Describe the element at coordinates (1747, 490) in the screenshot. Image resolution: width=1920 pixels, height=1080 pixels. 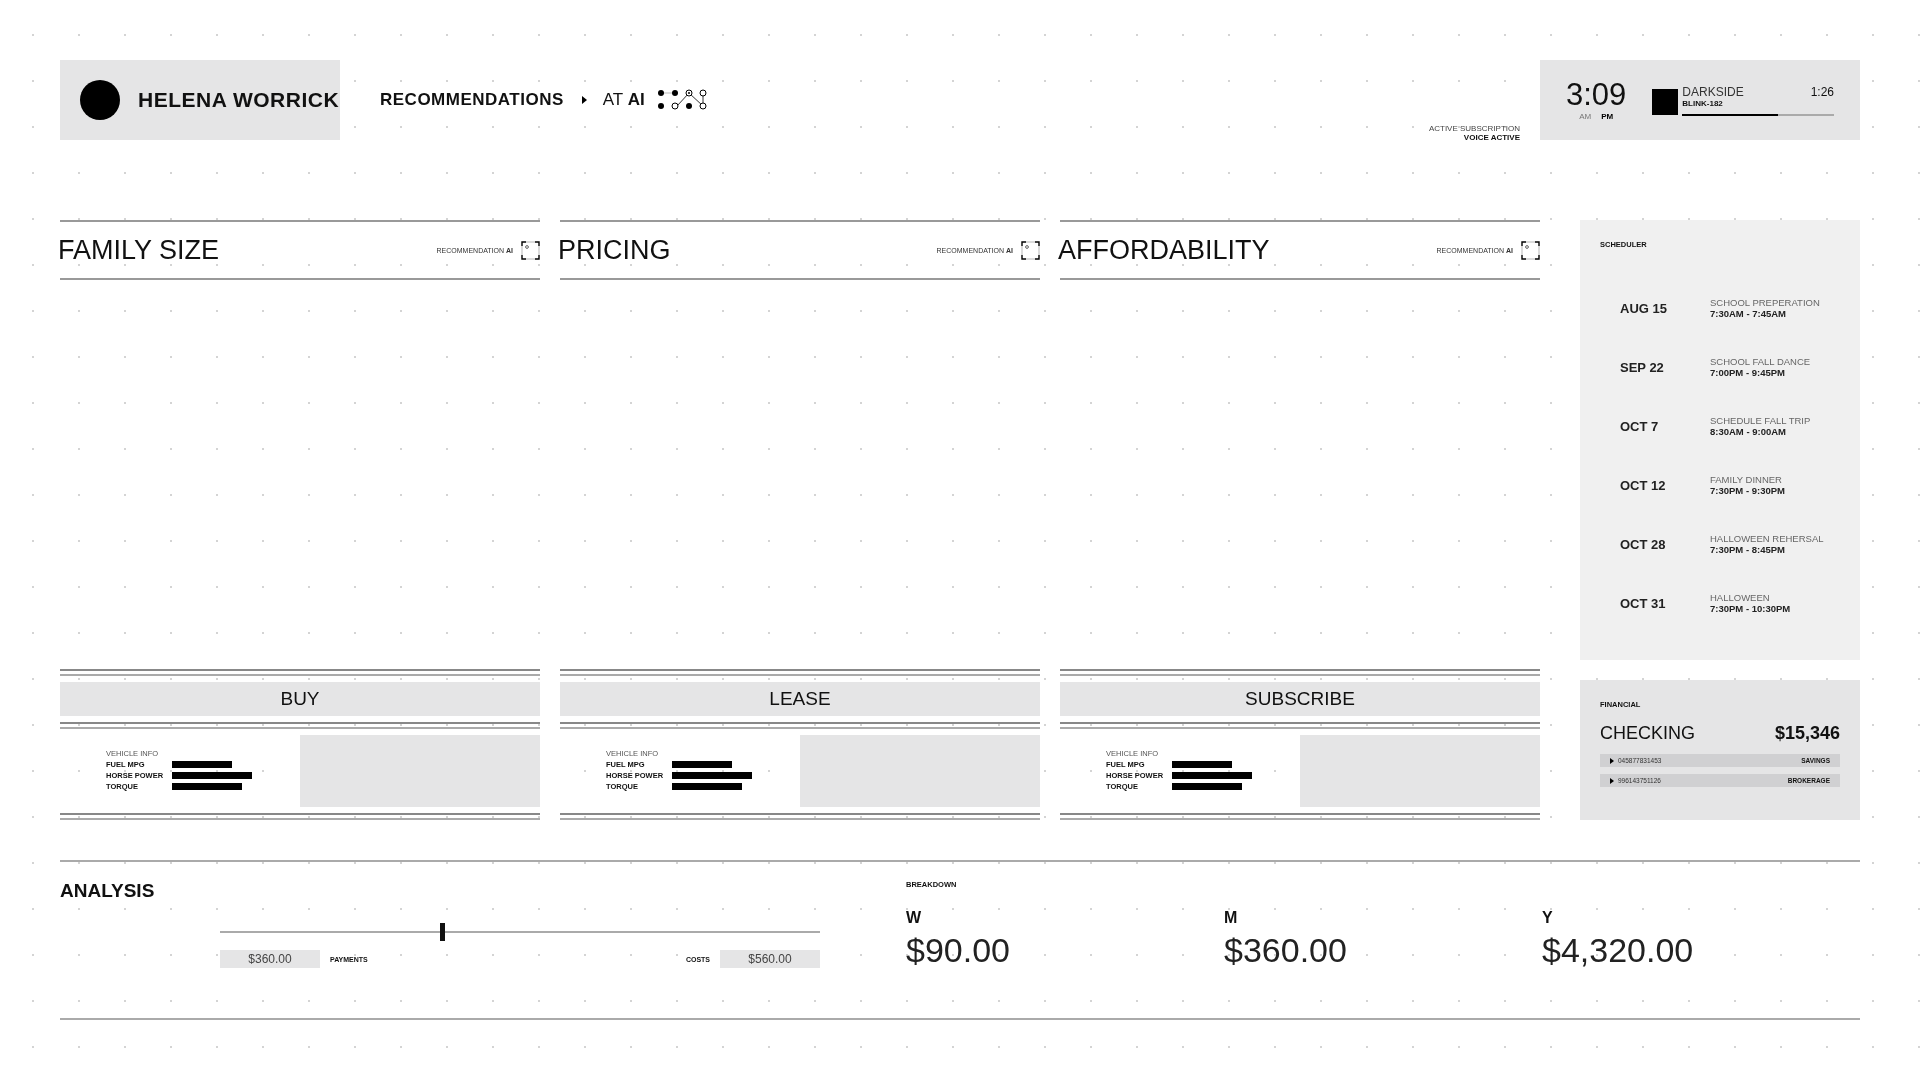
I see `event-time: 7:30PM - 9:30PM` at that location.